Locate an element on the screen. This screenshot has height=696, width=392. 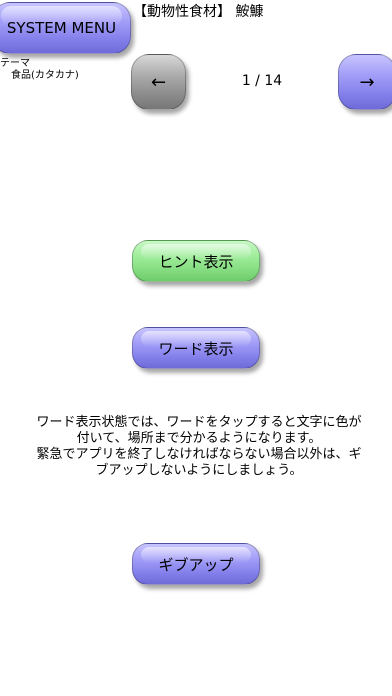
arrow-right-icon: → is located at coordinates (367, 82).